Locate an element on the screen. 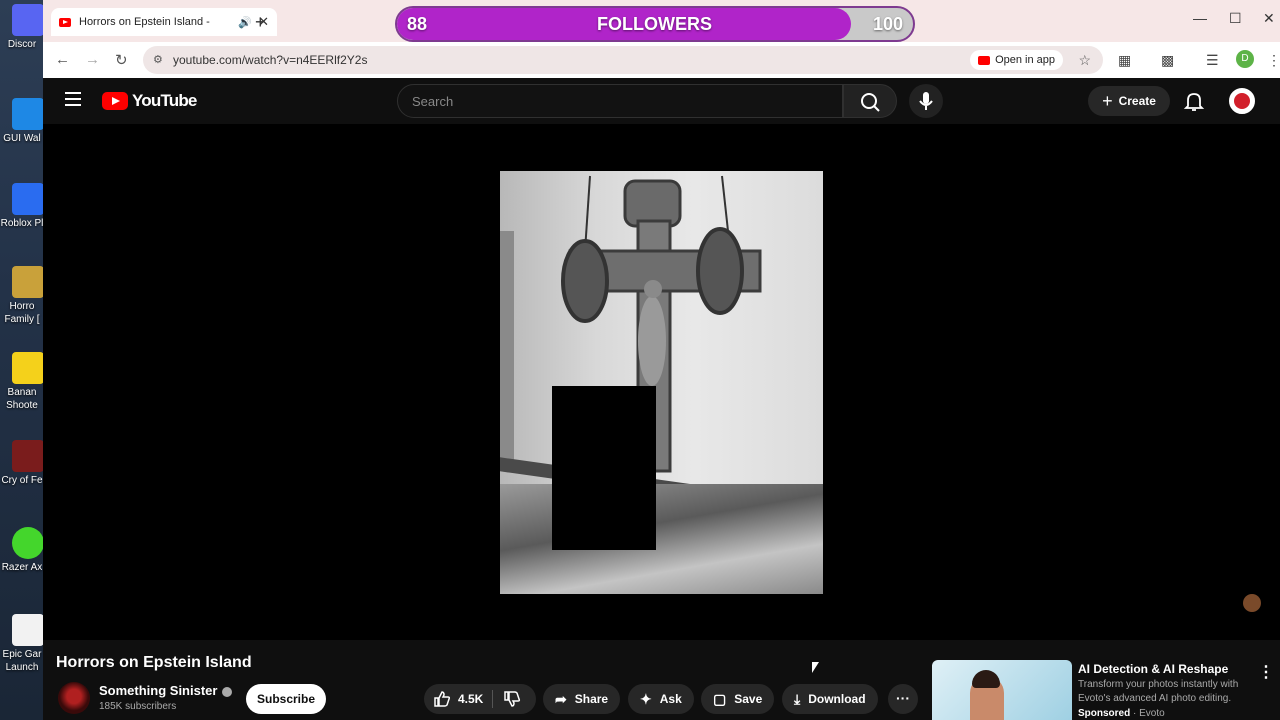 The width and height of the screenshot is (1280, 720). youtube-logo: YouTube is located at coordinates (149, 101).